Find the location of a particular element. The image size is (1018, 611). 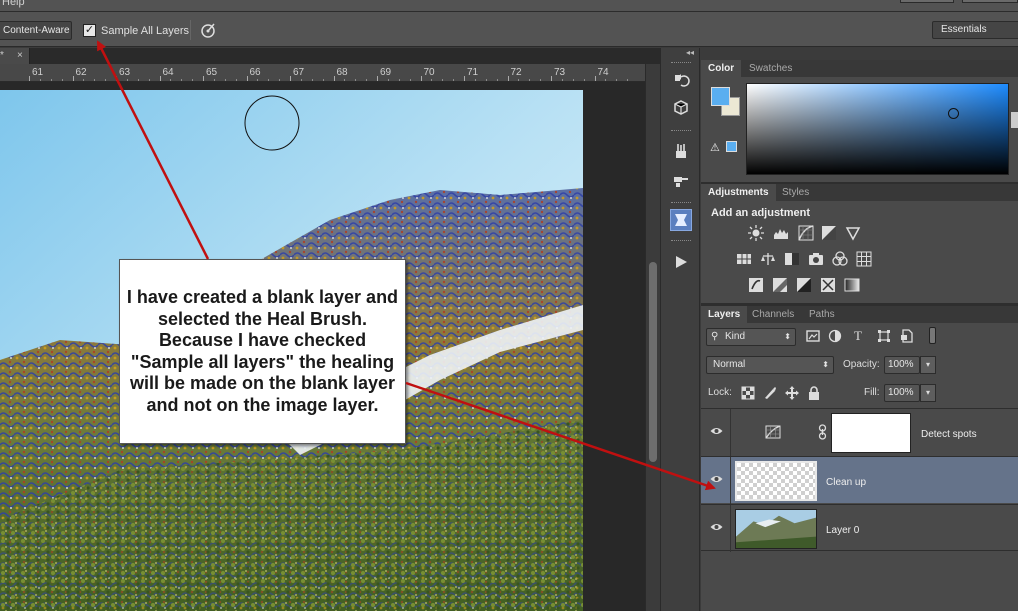

curves-icon is located at coordinates (806, 233).